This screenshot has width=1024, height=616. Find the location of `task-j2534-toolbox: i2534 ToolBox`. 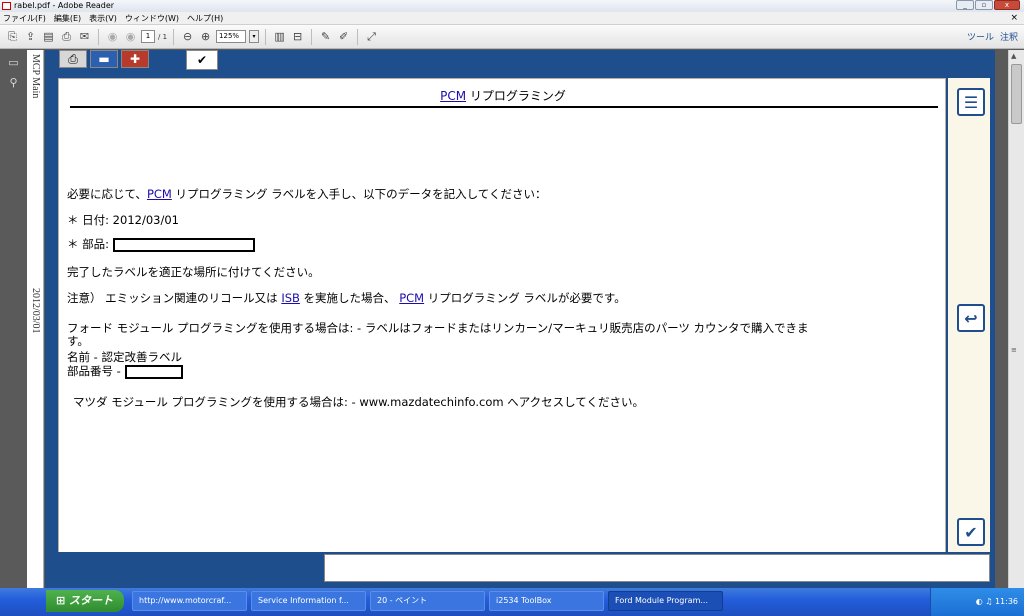

task-j2534-toolbox: i2534 ToolBox is located at coordinates (546, 601).